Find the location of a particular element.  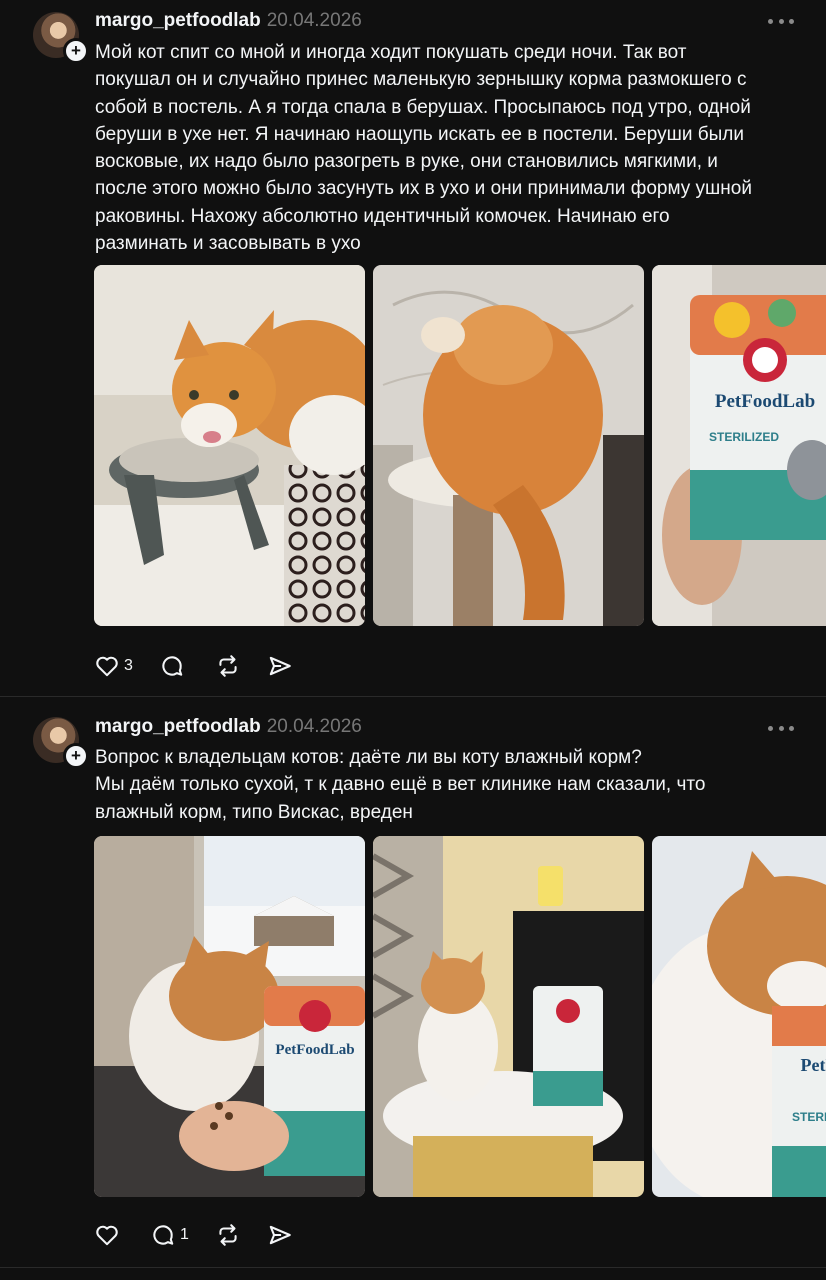

cat-on-table-photo is located at coordinates (508, 1016).